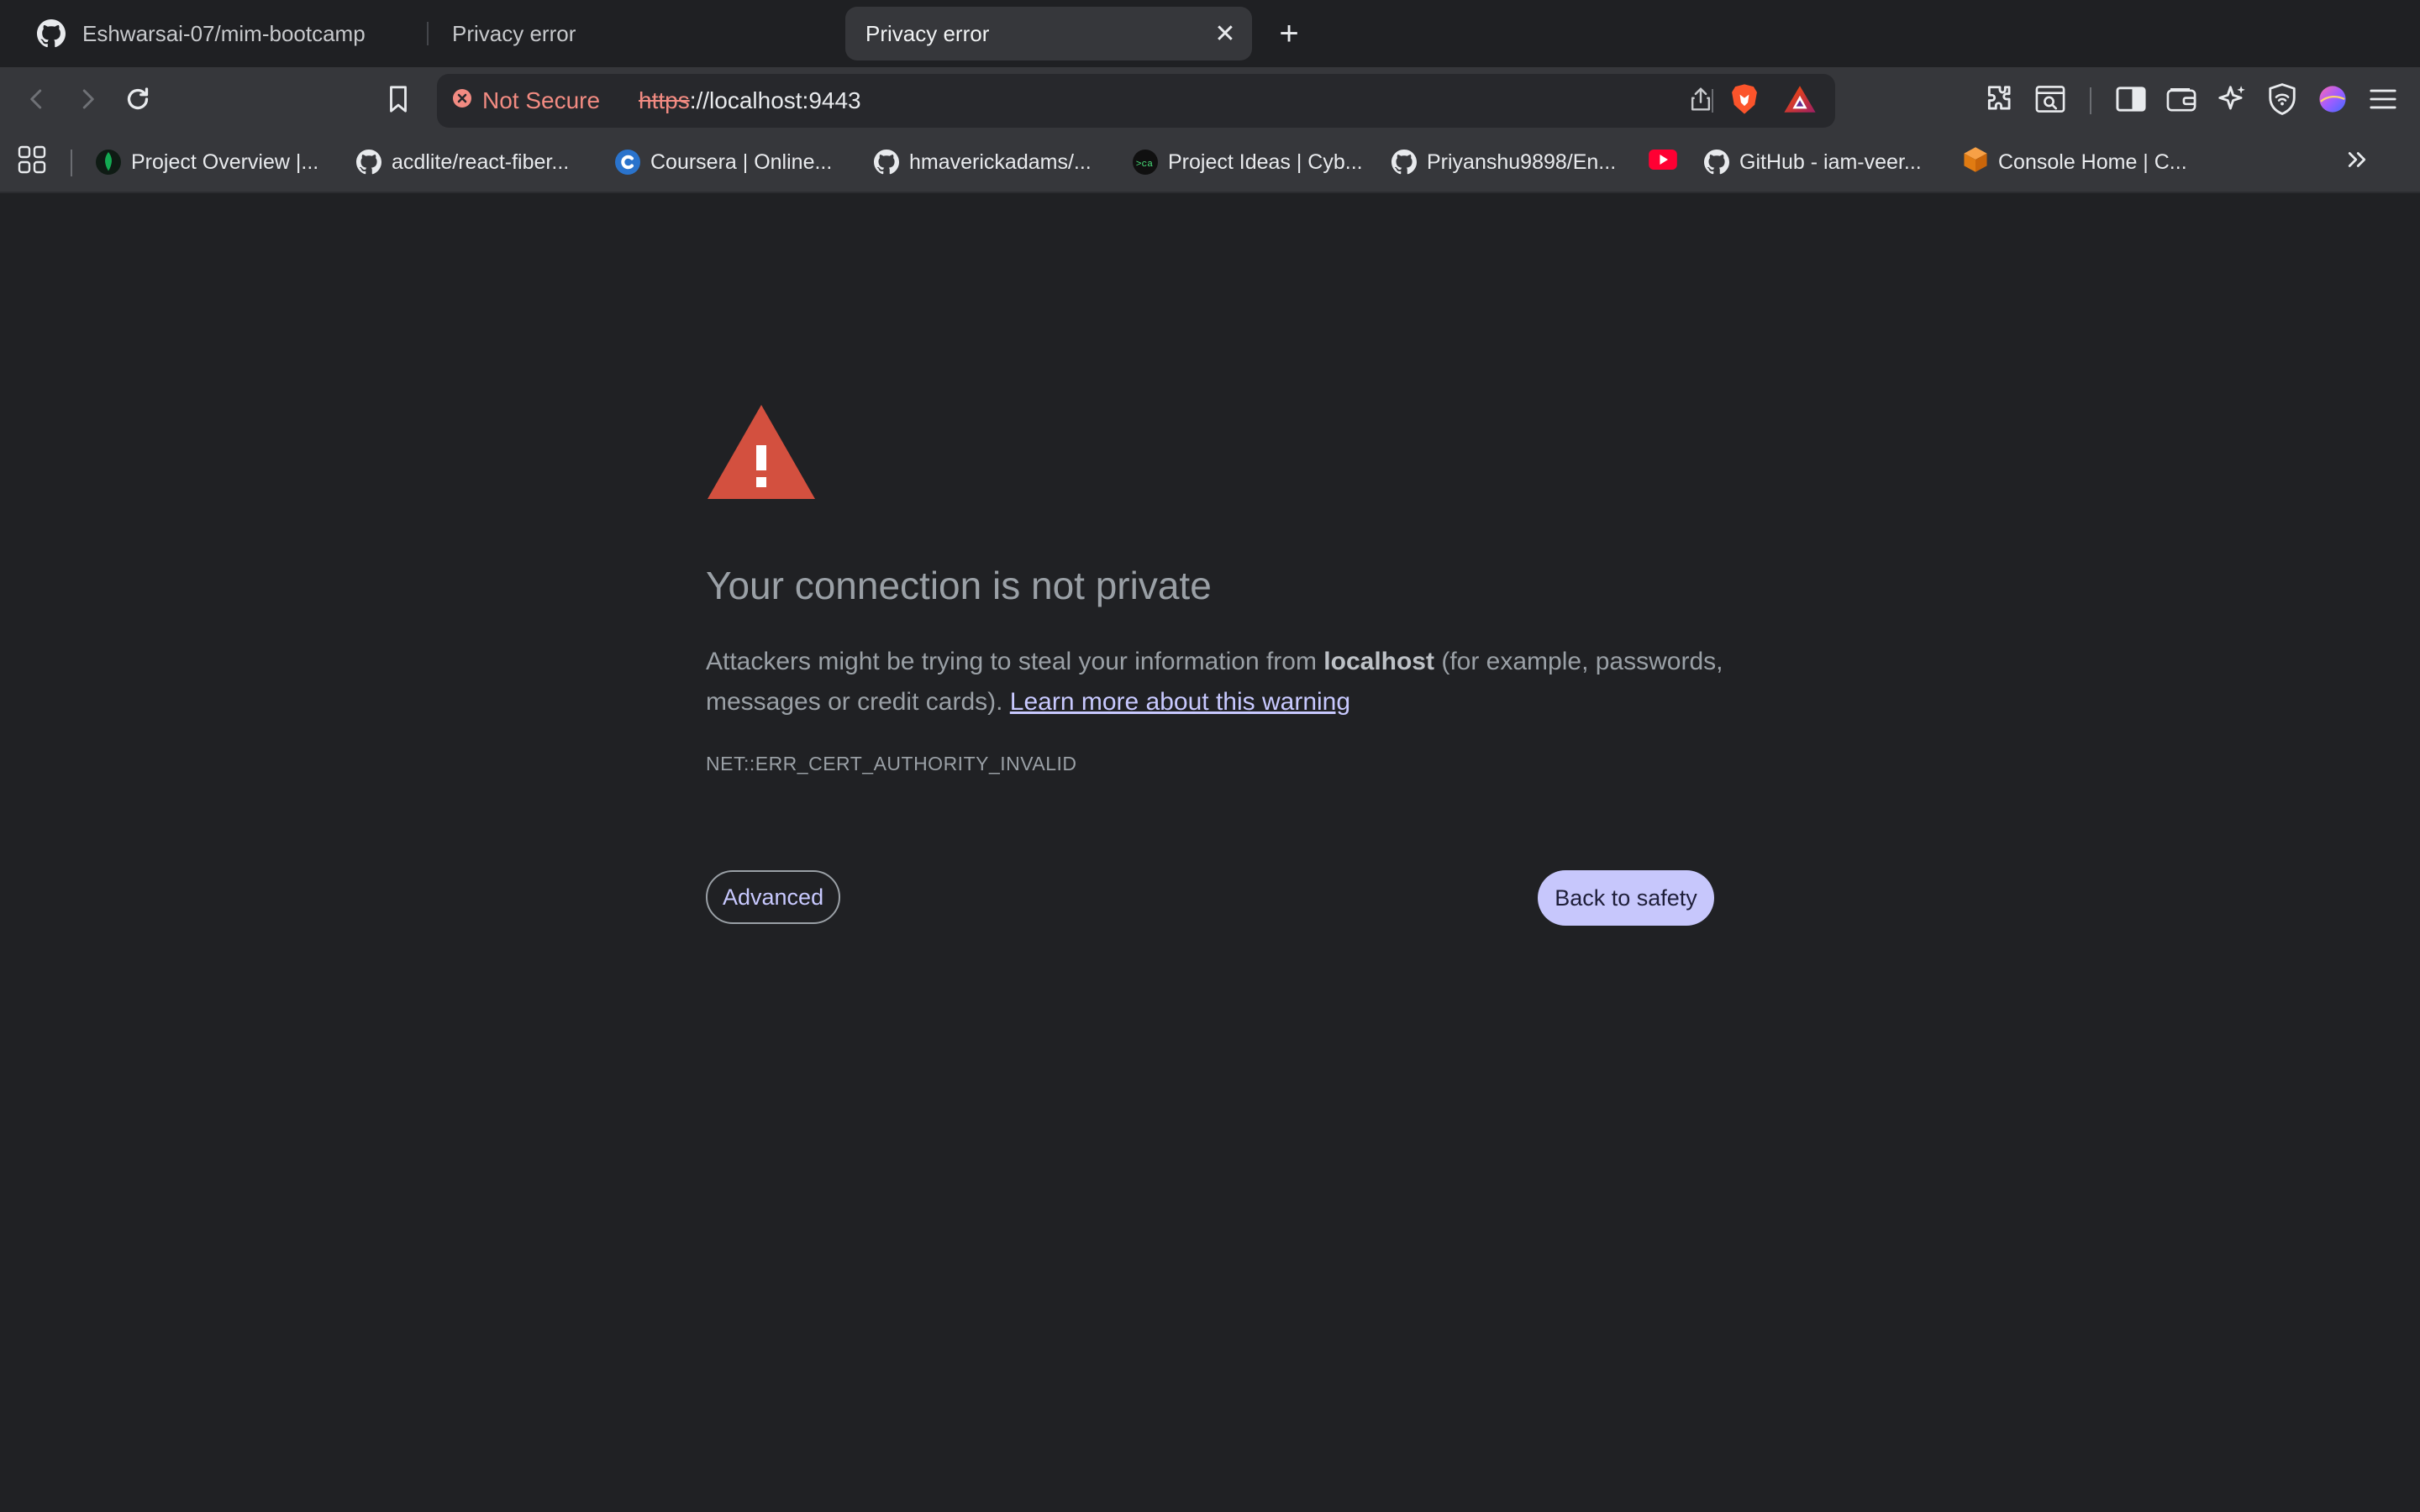 The width and height of the screenshot is (2420, 1512). I want to click on reload-icon, so click(138, 101).